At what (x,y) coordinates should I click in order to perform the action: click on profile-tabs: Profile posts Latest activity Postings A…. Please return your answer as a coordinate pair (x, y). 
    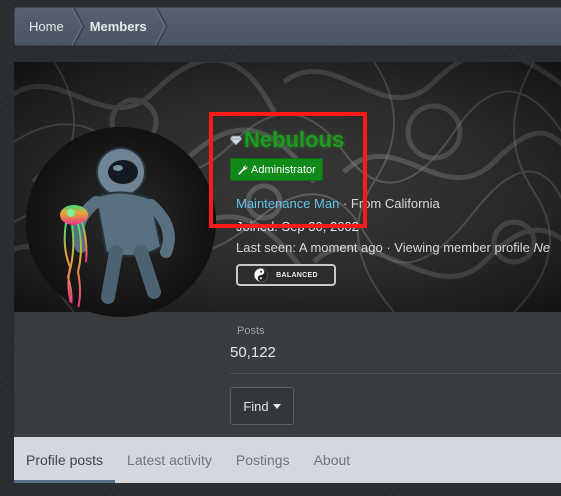
    Looking at the image, I should click on (287, 460).